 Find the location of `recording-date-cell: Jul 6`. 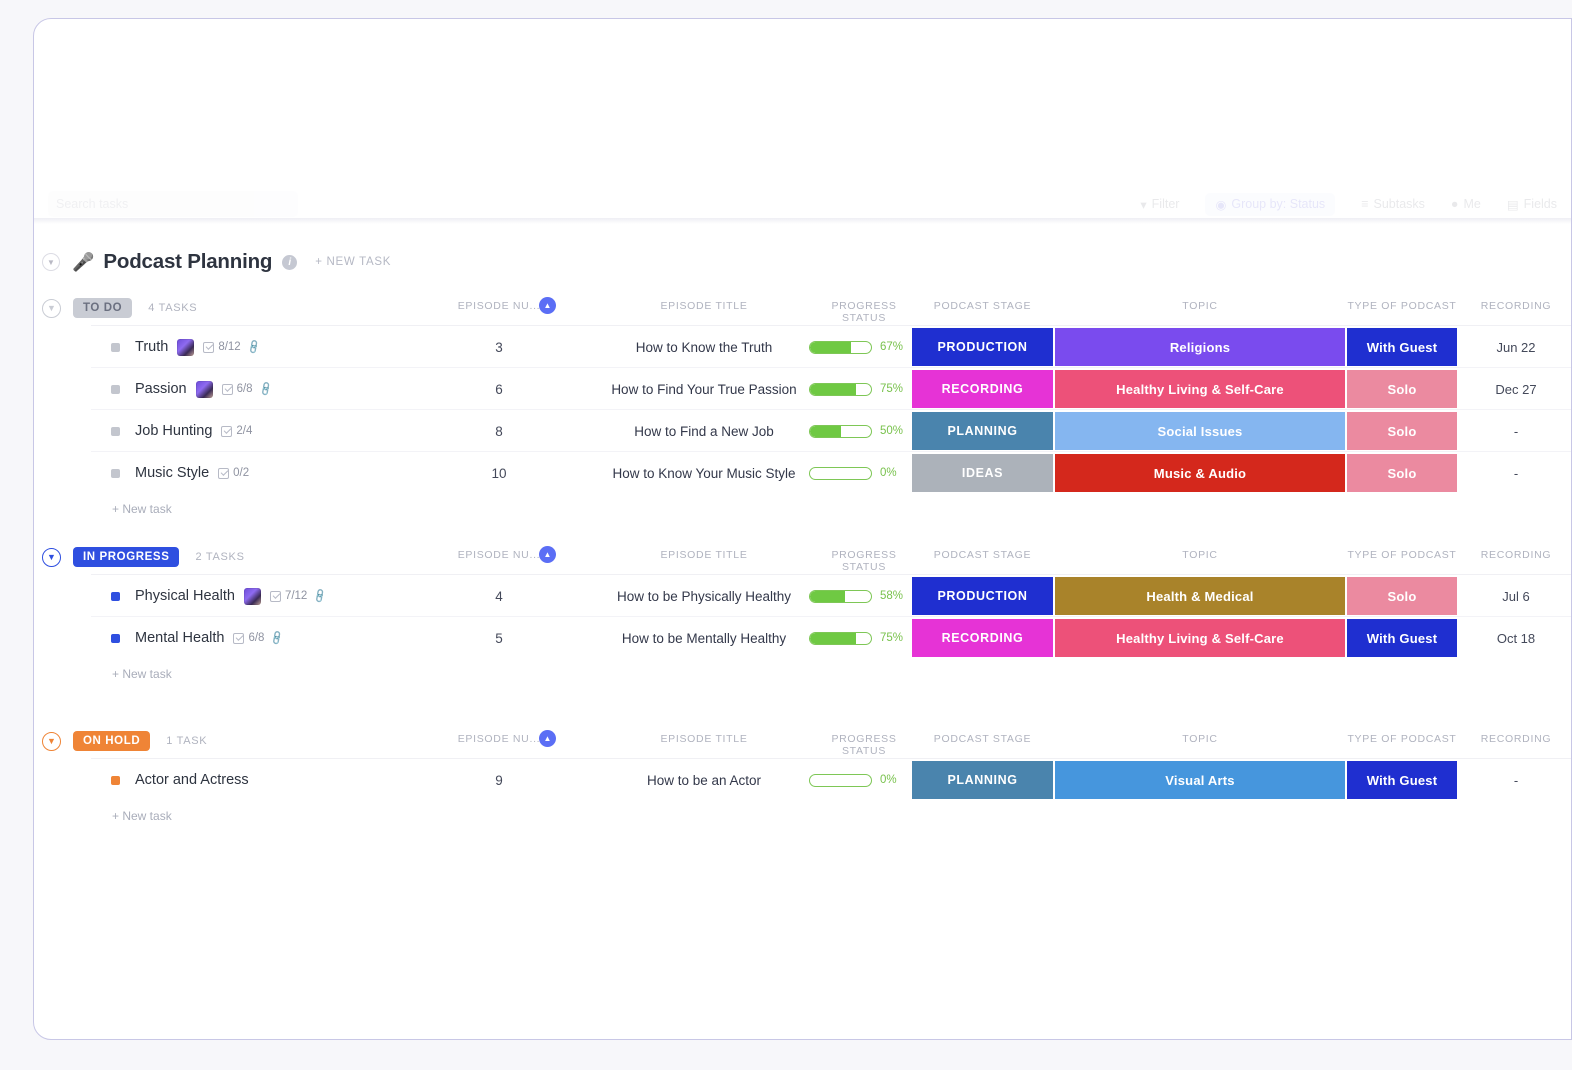

recording-date-cell: Jul 6 is located at coordinates (1516, 596).